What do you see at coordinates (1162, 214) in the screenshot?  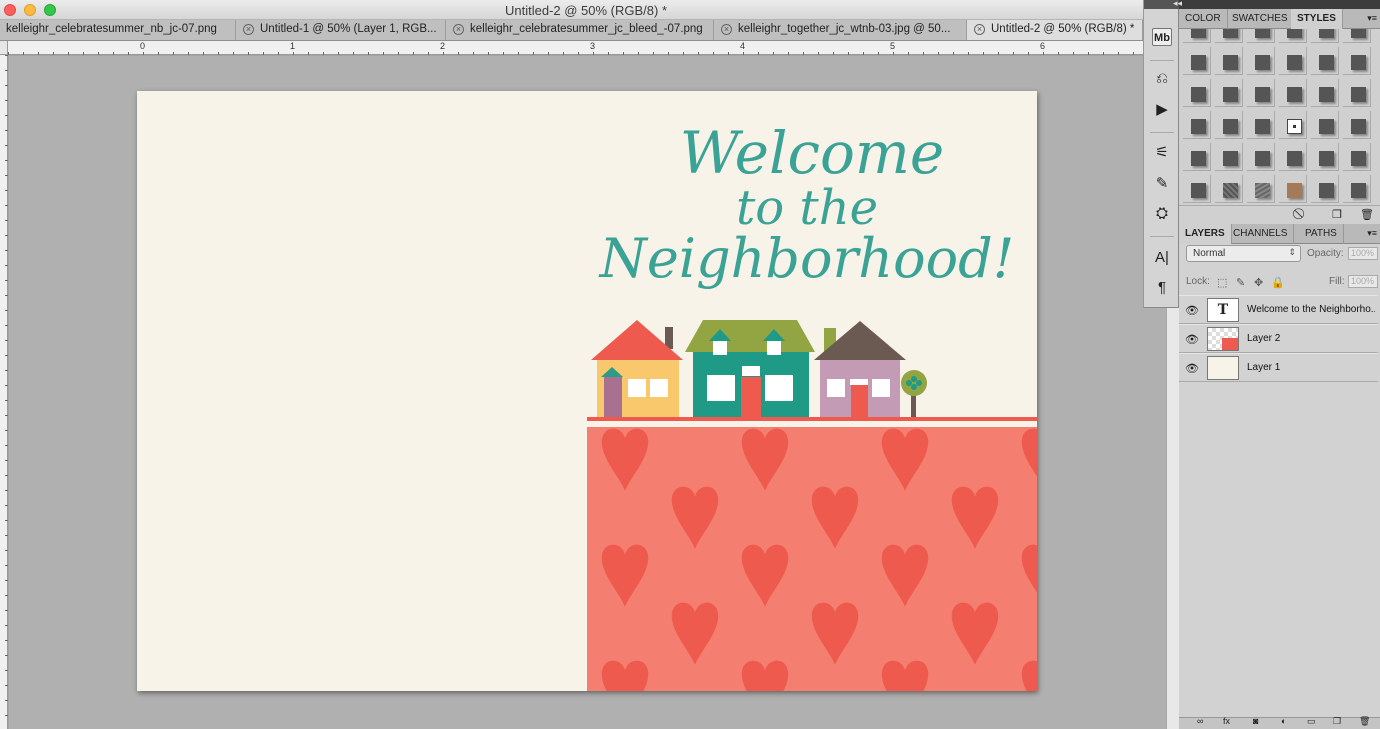 I see `clone-source-icon: ⛭` at bounding box center [1162, 214].